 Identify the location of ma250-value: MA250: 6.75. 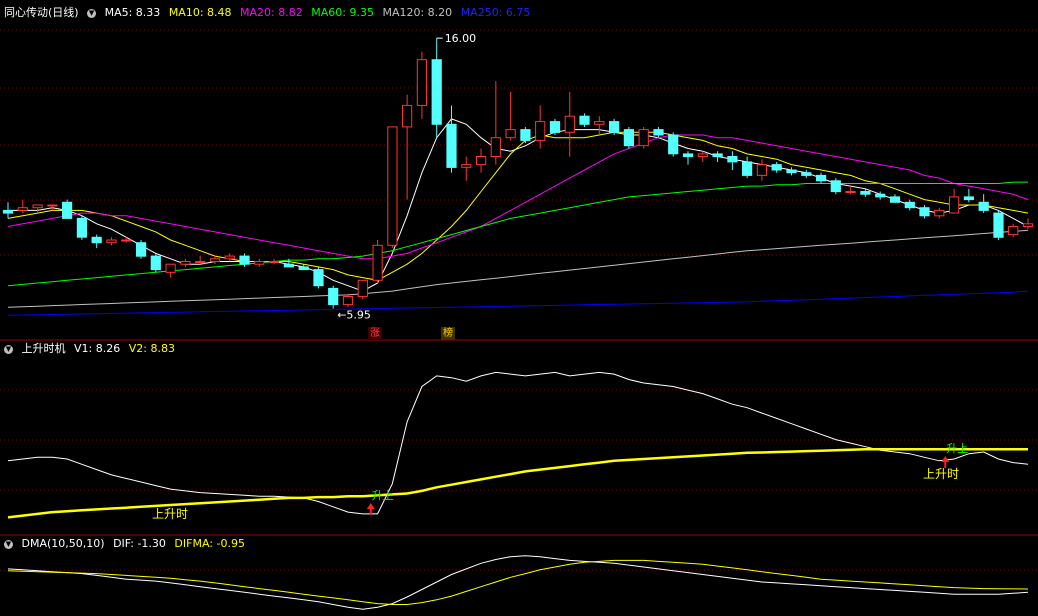
(495, 12).